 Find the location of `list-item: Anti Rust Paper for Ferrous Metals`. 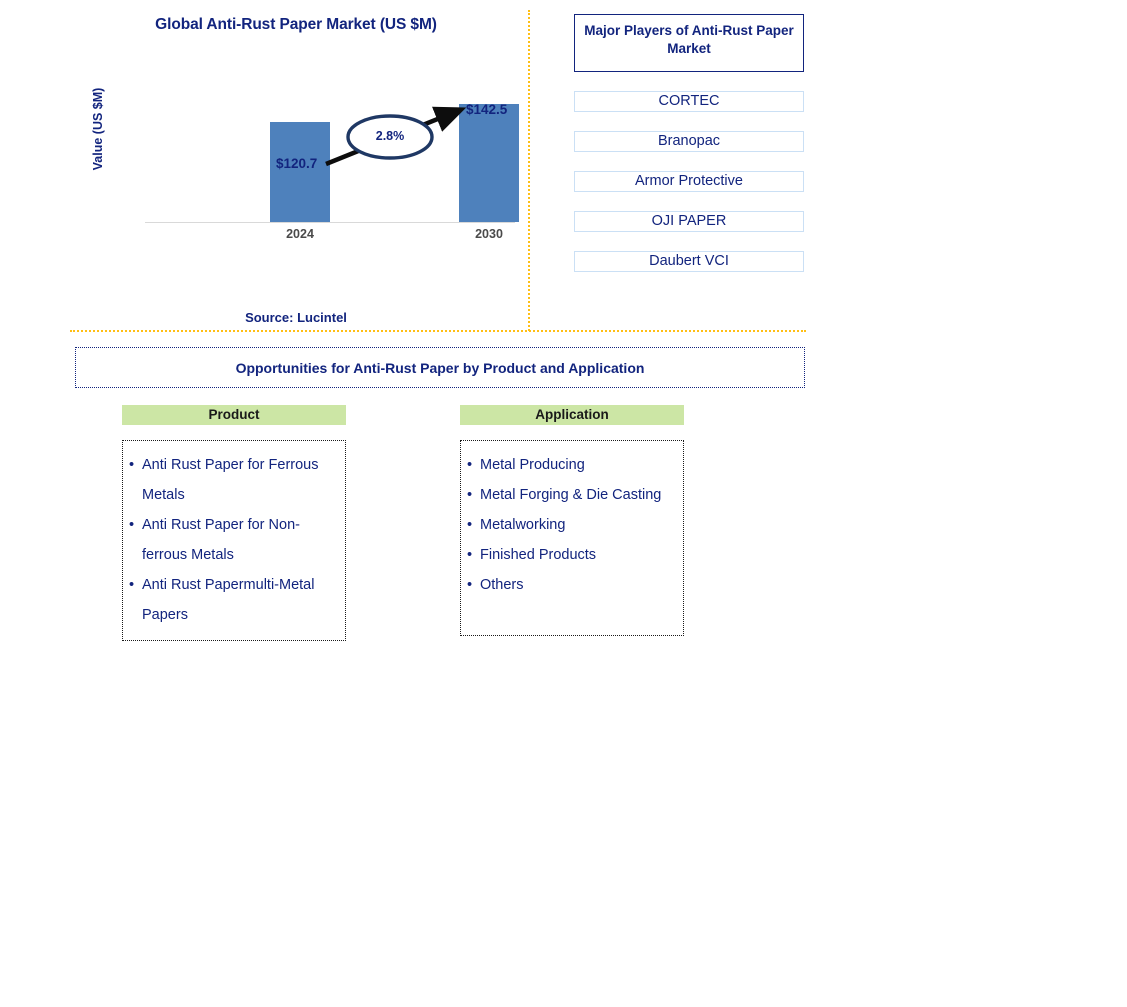

list-item: Anti Rust Paper for Ferrous Metals is located at coordinates (233, 480).